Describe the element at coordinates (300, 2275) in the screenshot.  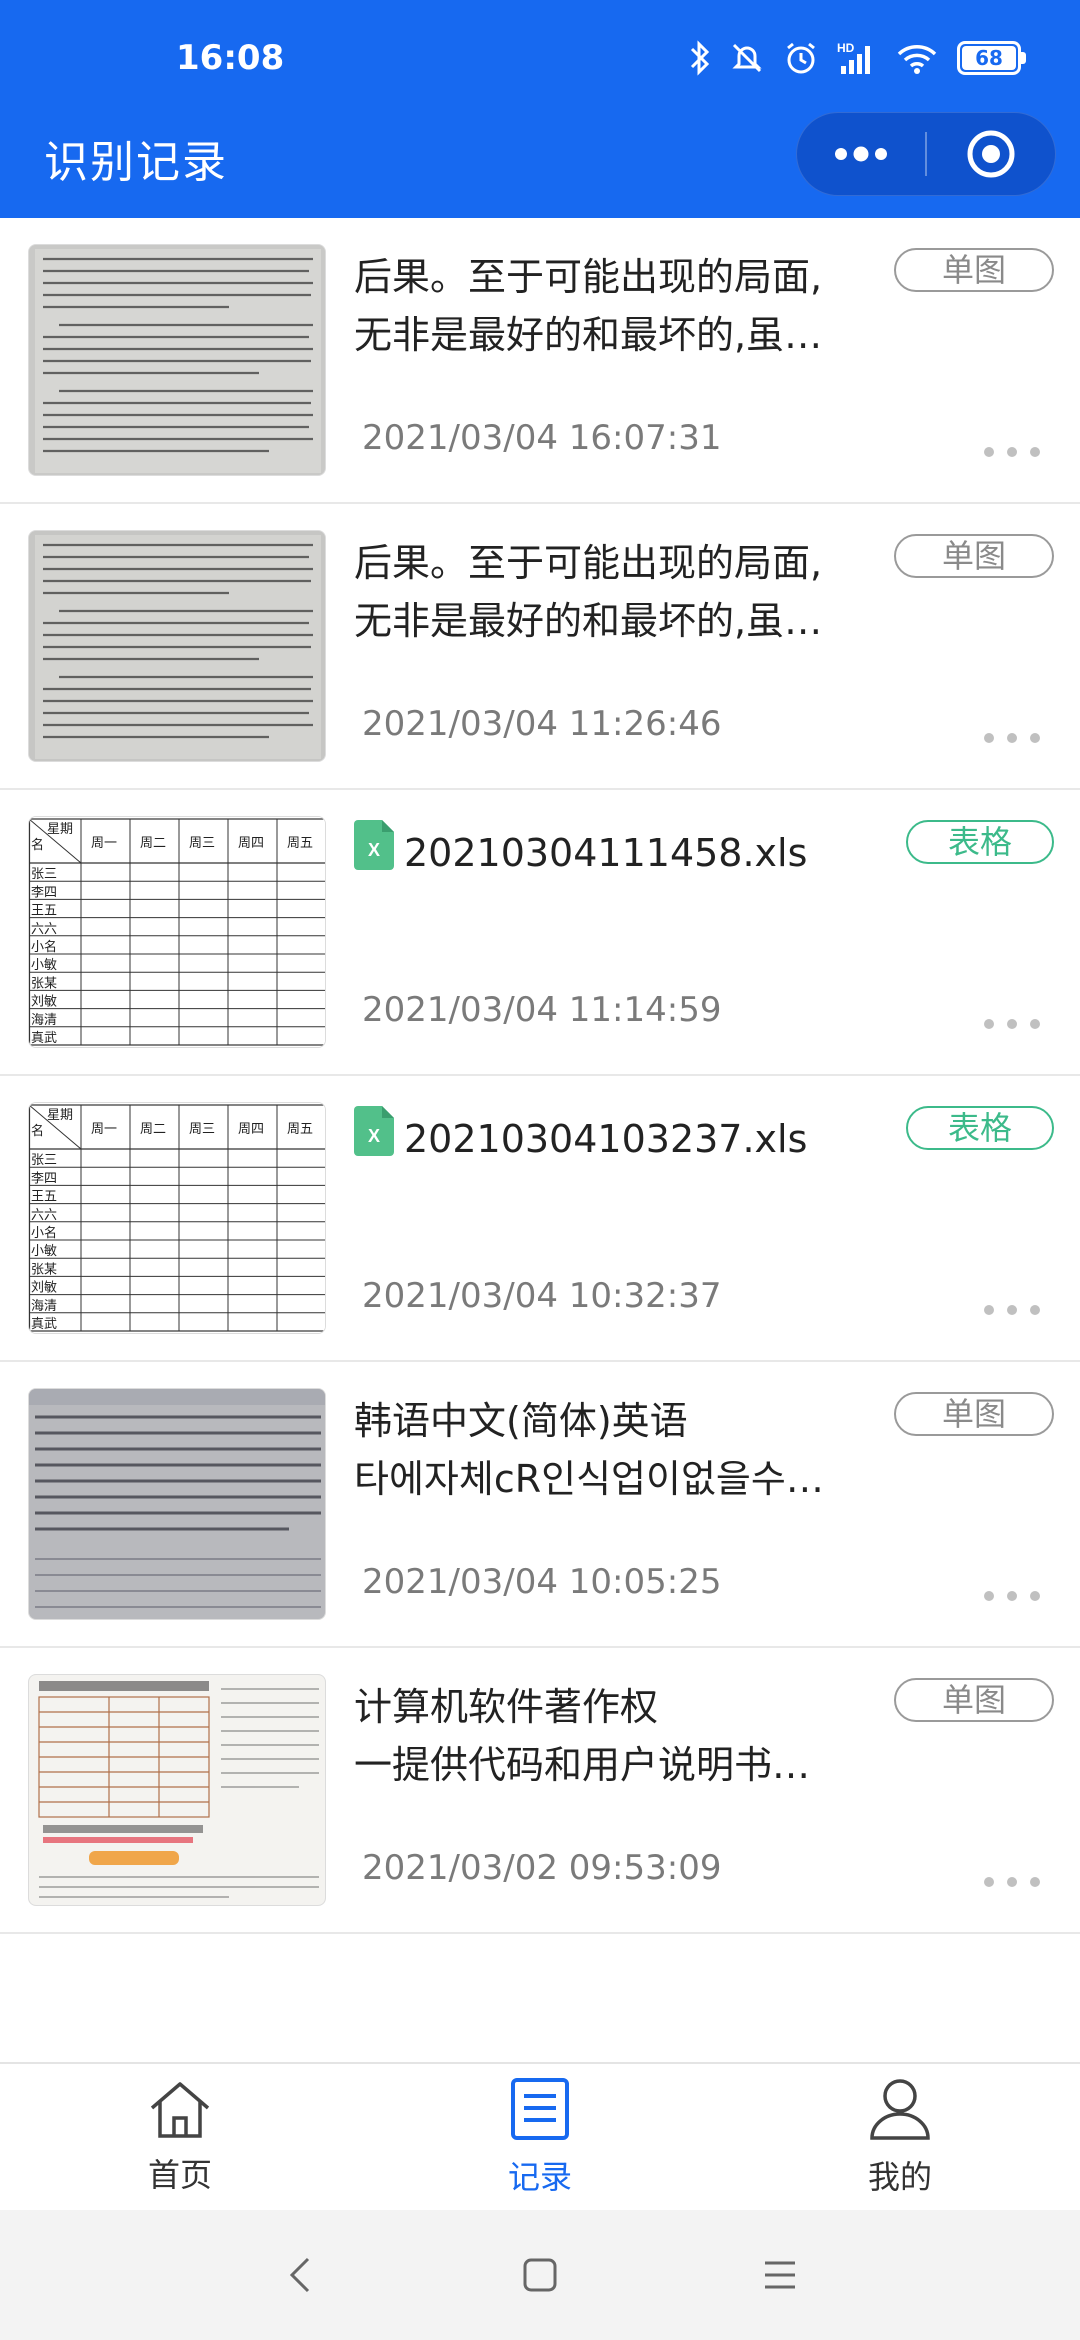
I see `back-icon` at that location.